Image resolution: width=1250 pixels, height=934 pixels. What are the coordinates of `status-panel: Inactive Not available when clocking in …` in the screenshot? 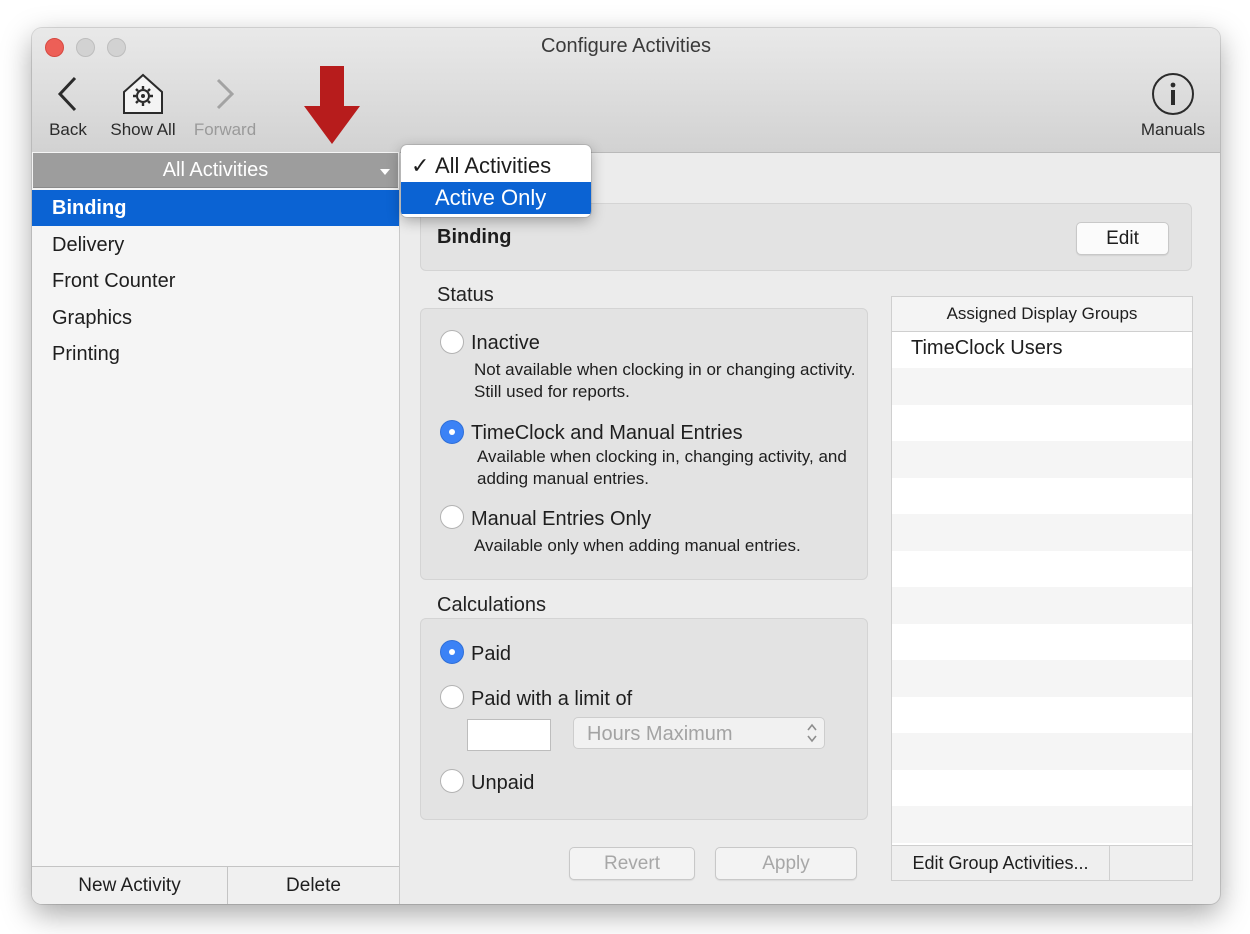 It's located at (644, 444).